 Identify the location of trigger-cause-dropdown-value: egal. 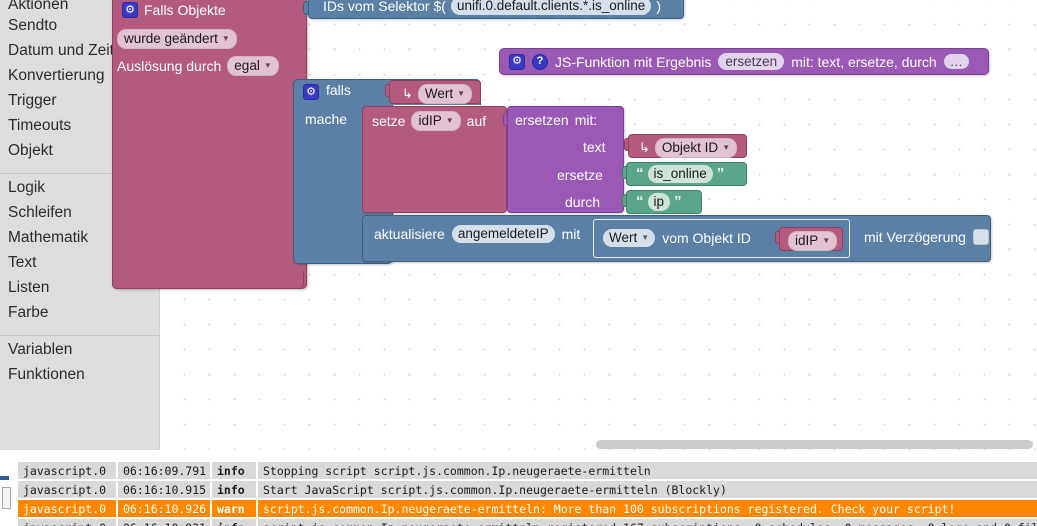
(247, 65).